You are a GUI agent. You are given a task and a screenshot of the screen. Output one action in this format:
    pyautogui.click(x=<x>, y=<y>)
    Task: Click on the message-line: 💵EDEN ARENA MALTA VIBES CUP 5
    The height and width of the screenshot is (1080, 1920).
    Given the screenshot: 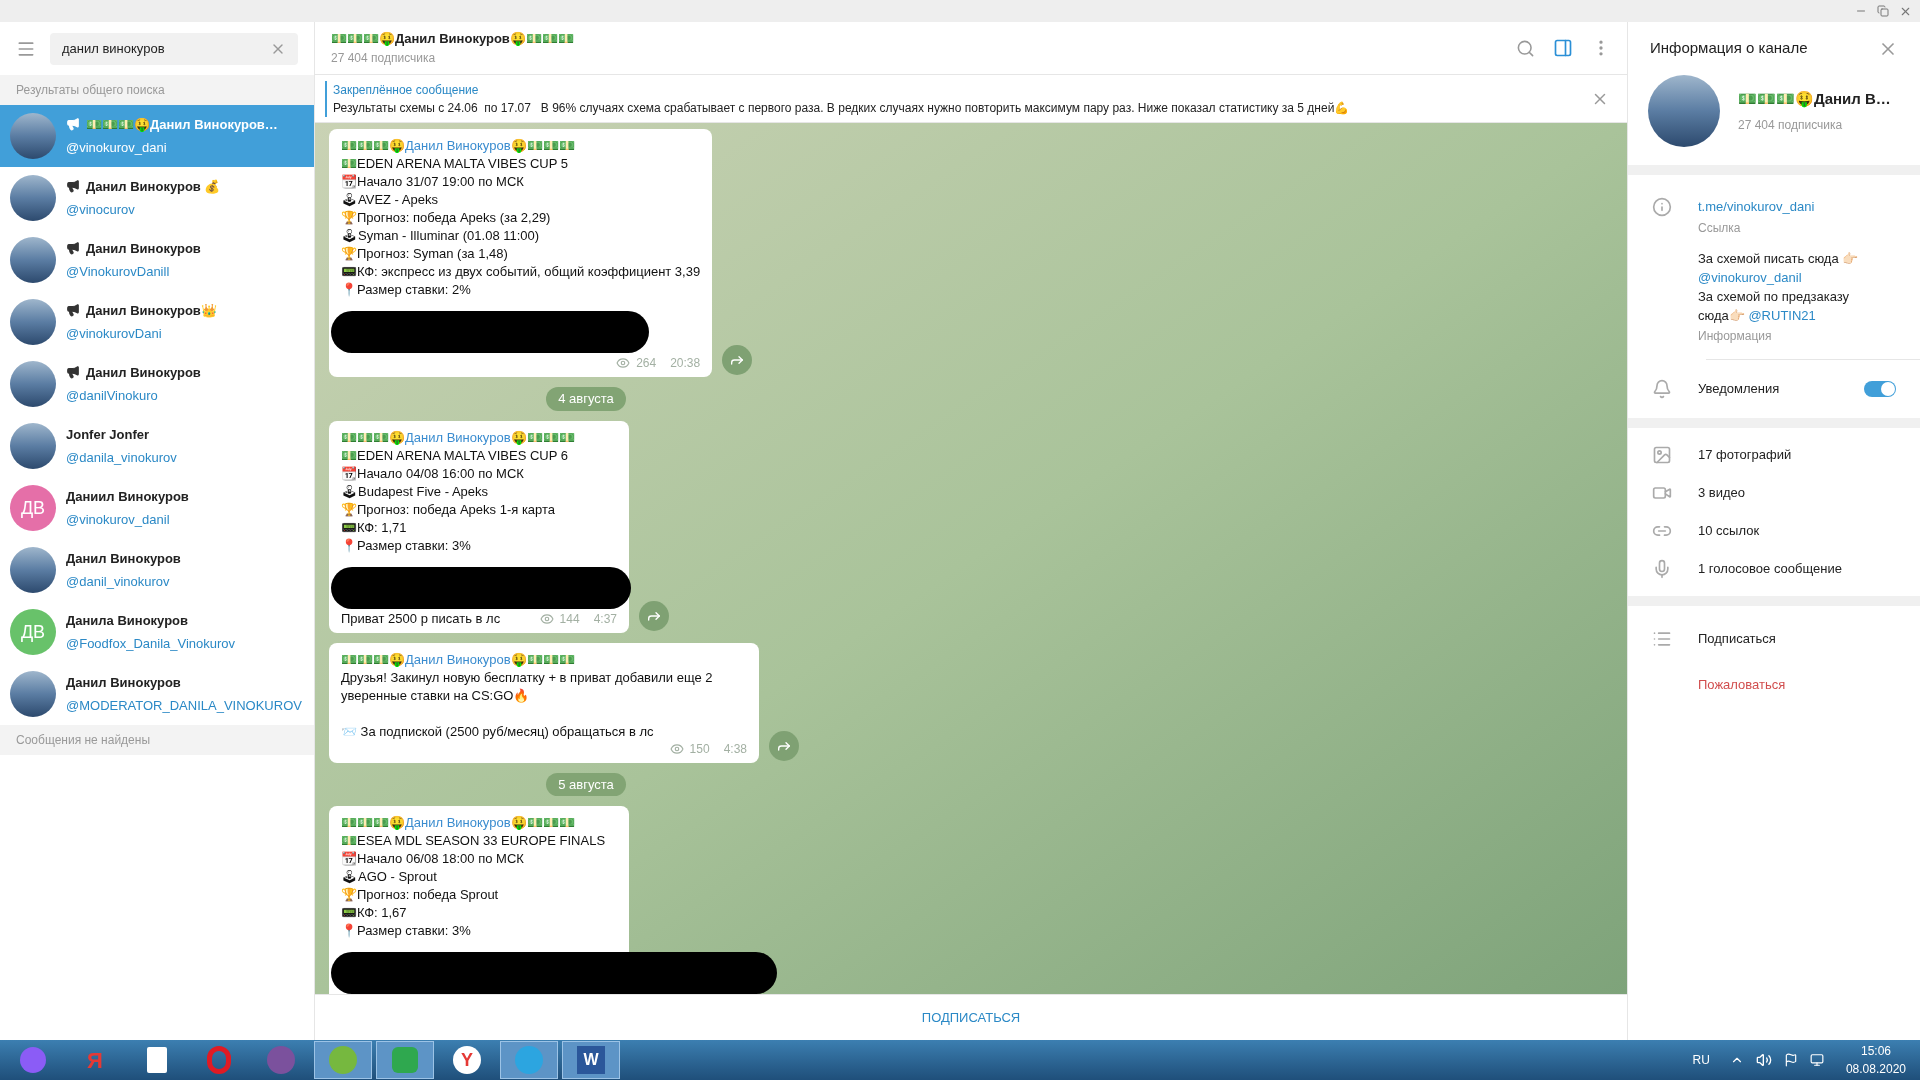 What is the action you would take?
    pyautogui.click(x=455, y=164)
    